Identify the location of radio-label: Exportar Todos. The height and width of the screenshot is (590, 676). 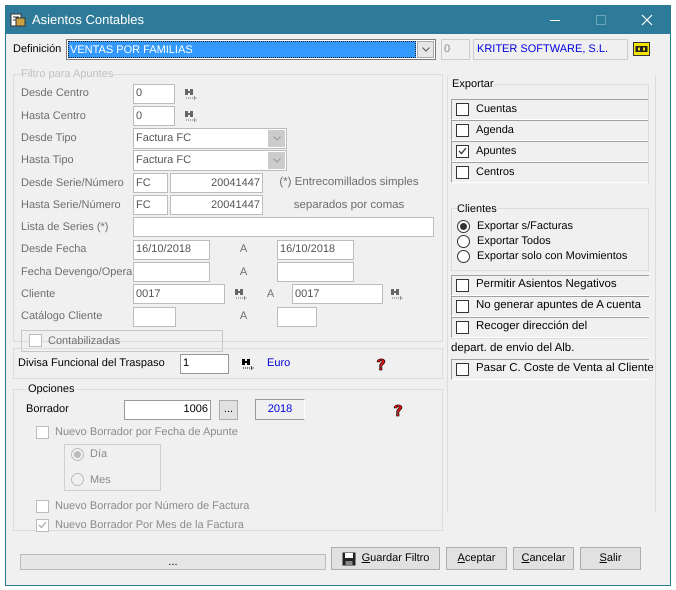
(514, 242).